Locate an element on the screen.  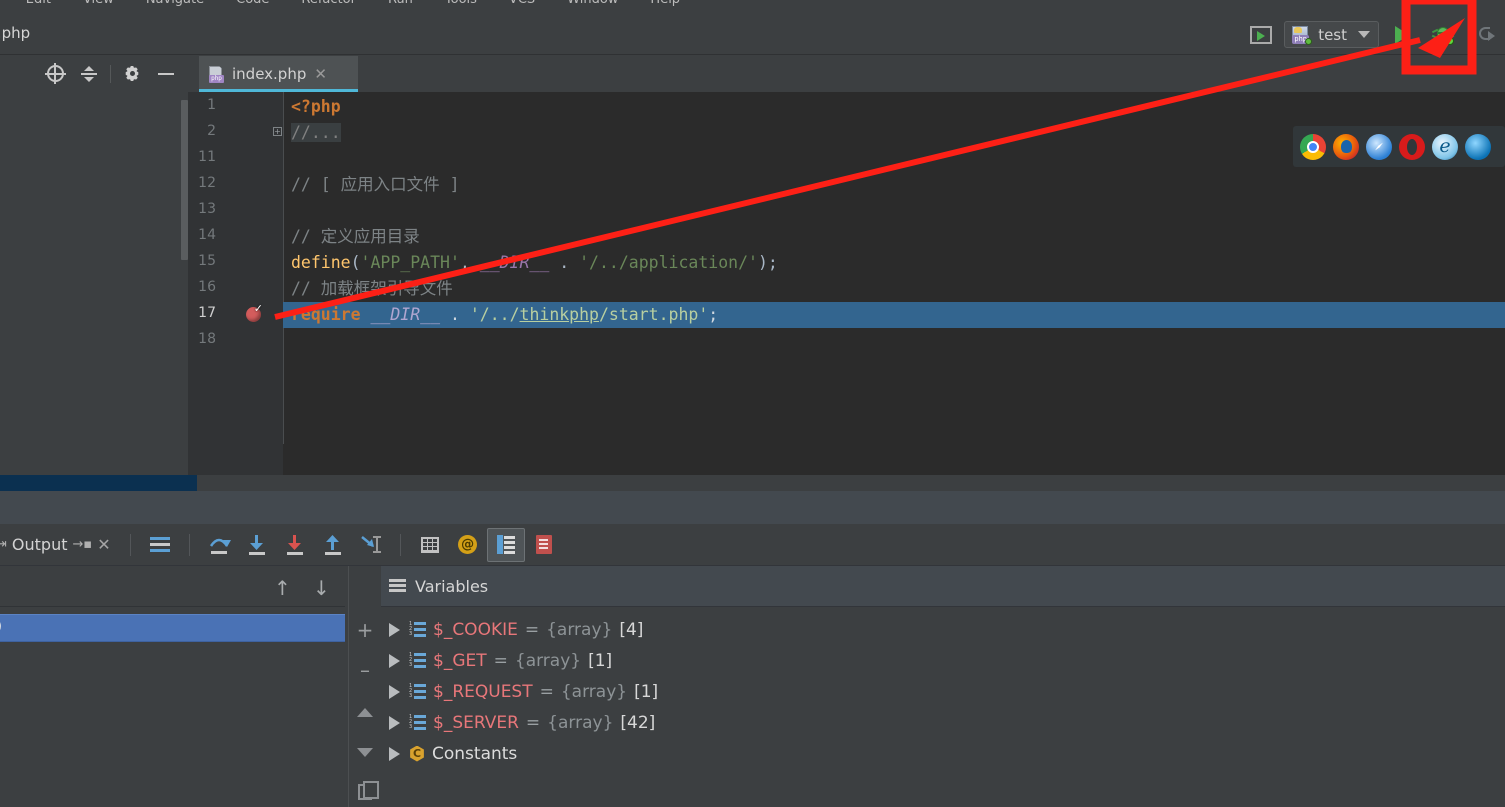
project-scrollbar is located at coordinates (184, 180).